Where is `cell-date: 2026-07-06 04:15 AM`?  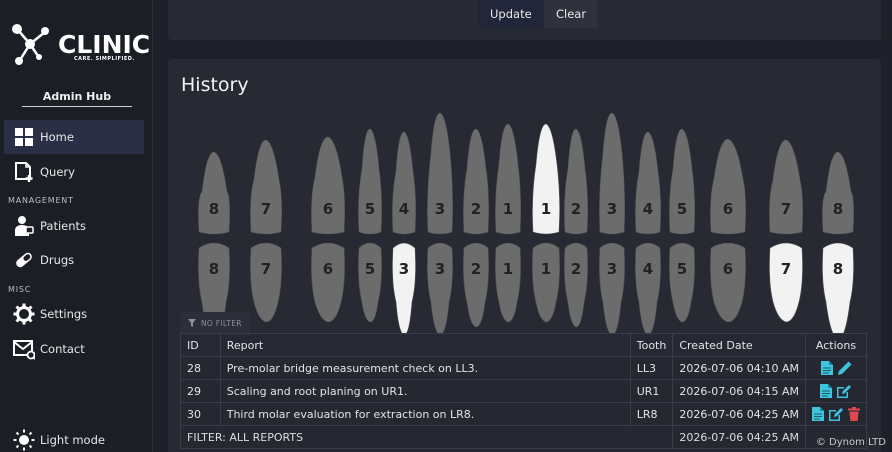 cell-date: 2026-07-06 04:15 AM is located at coordinates (739, 391).